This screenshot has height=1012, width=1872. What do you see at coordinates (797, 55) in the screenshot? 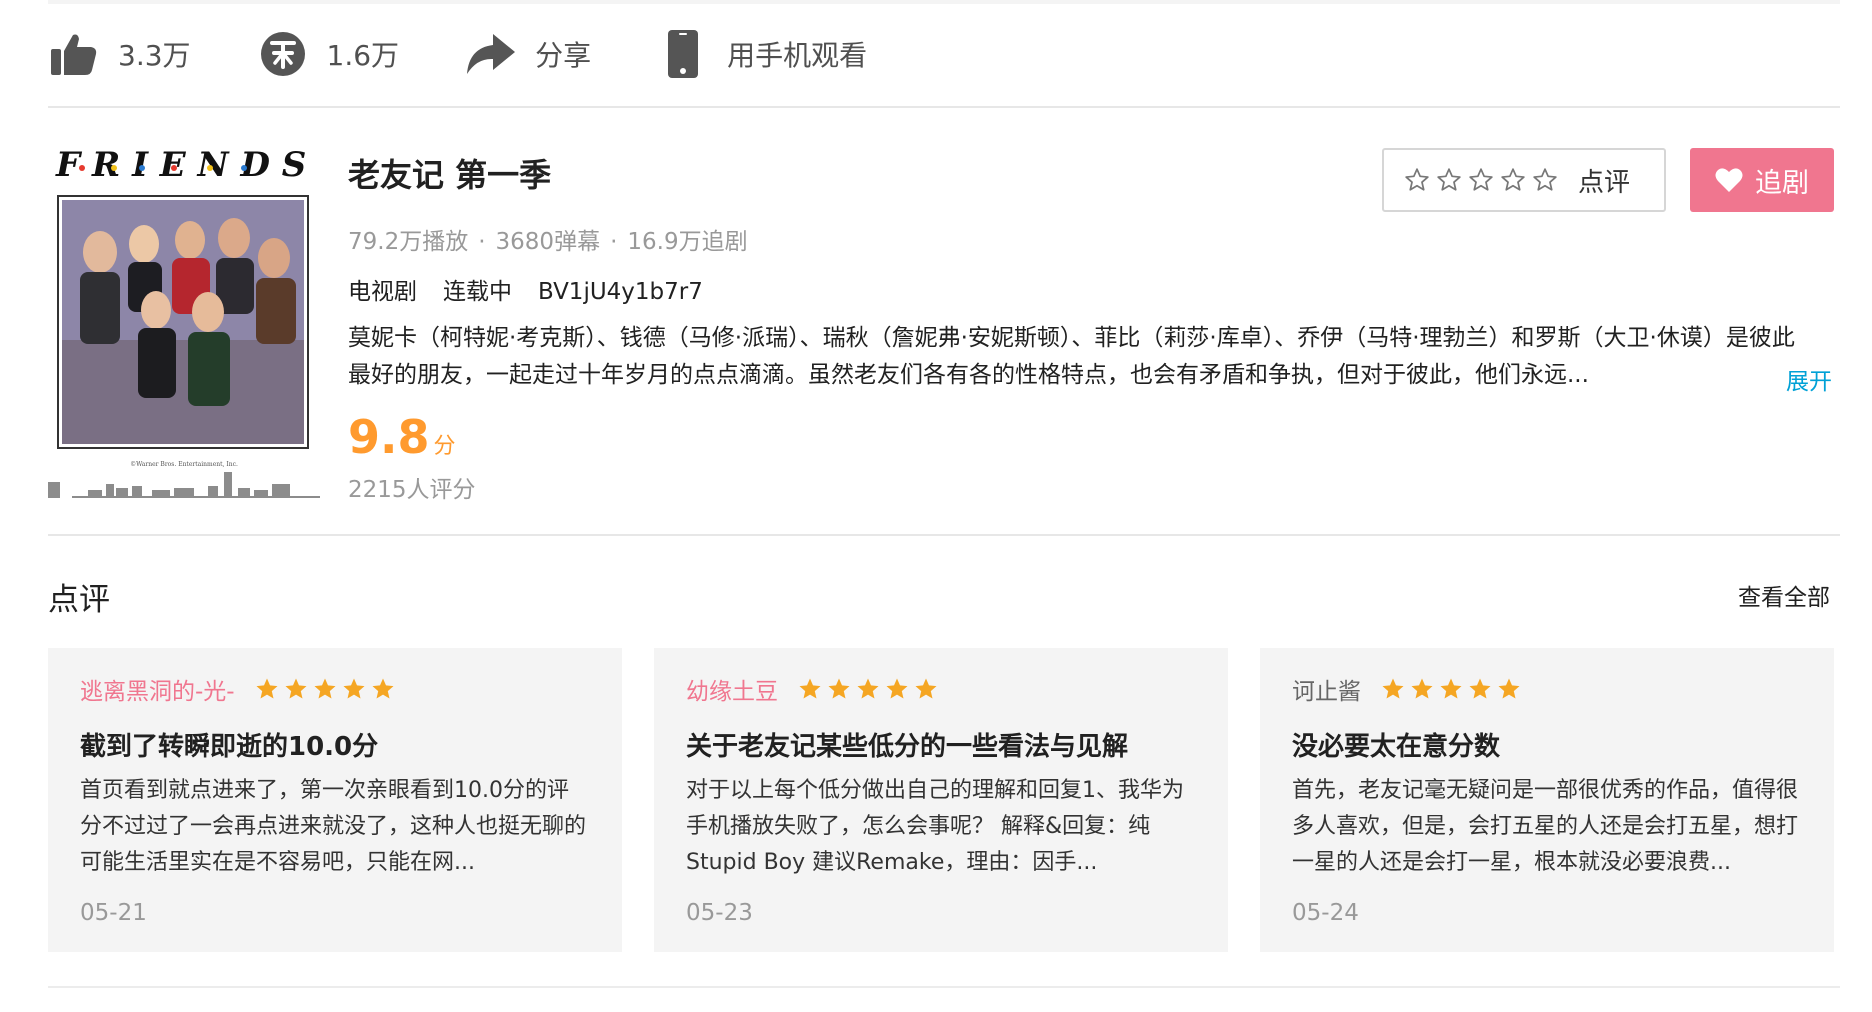
I see `watch-on-phone-label: 用手机观看` at bounding box center [797, 55].